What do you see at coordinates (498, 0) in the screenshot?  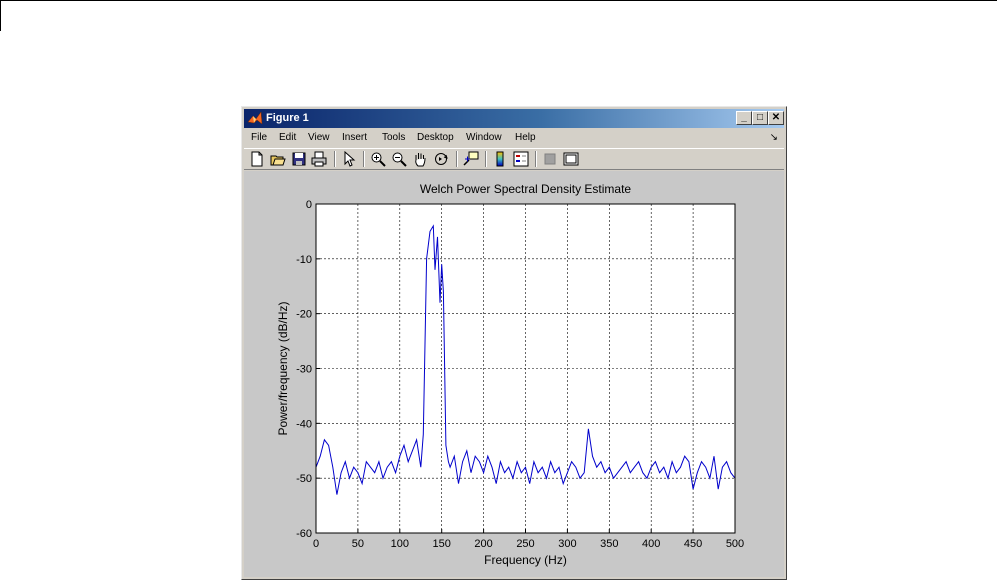 I see `page-top-rule` at bounding box center [498, 0].